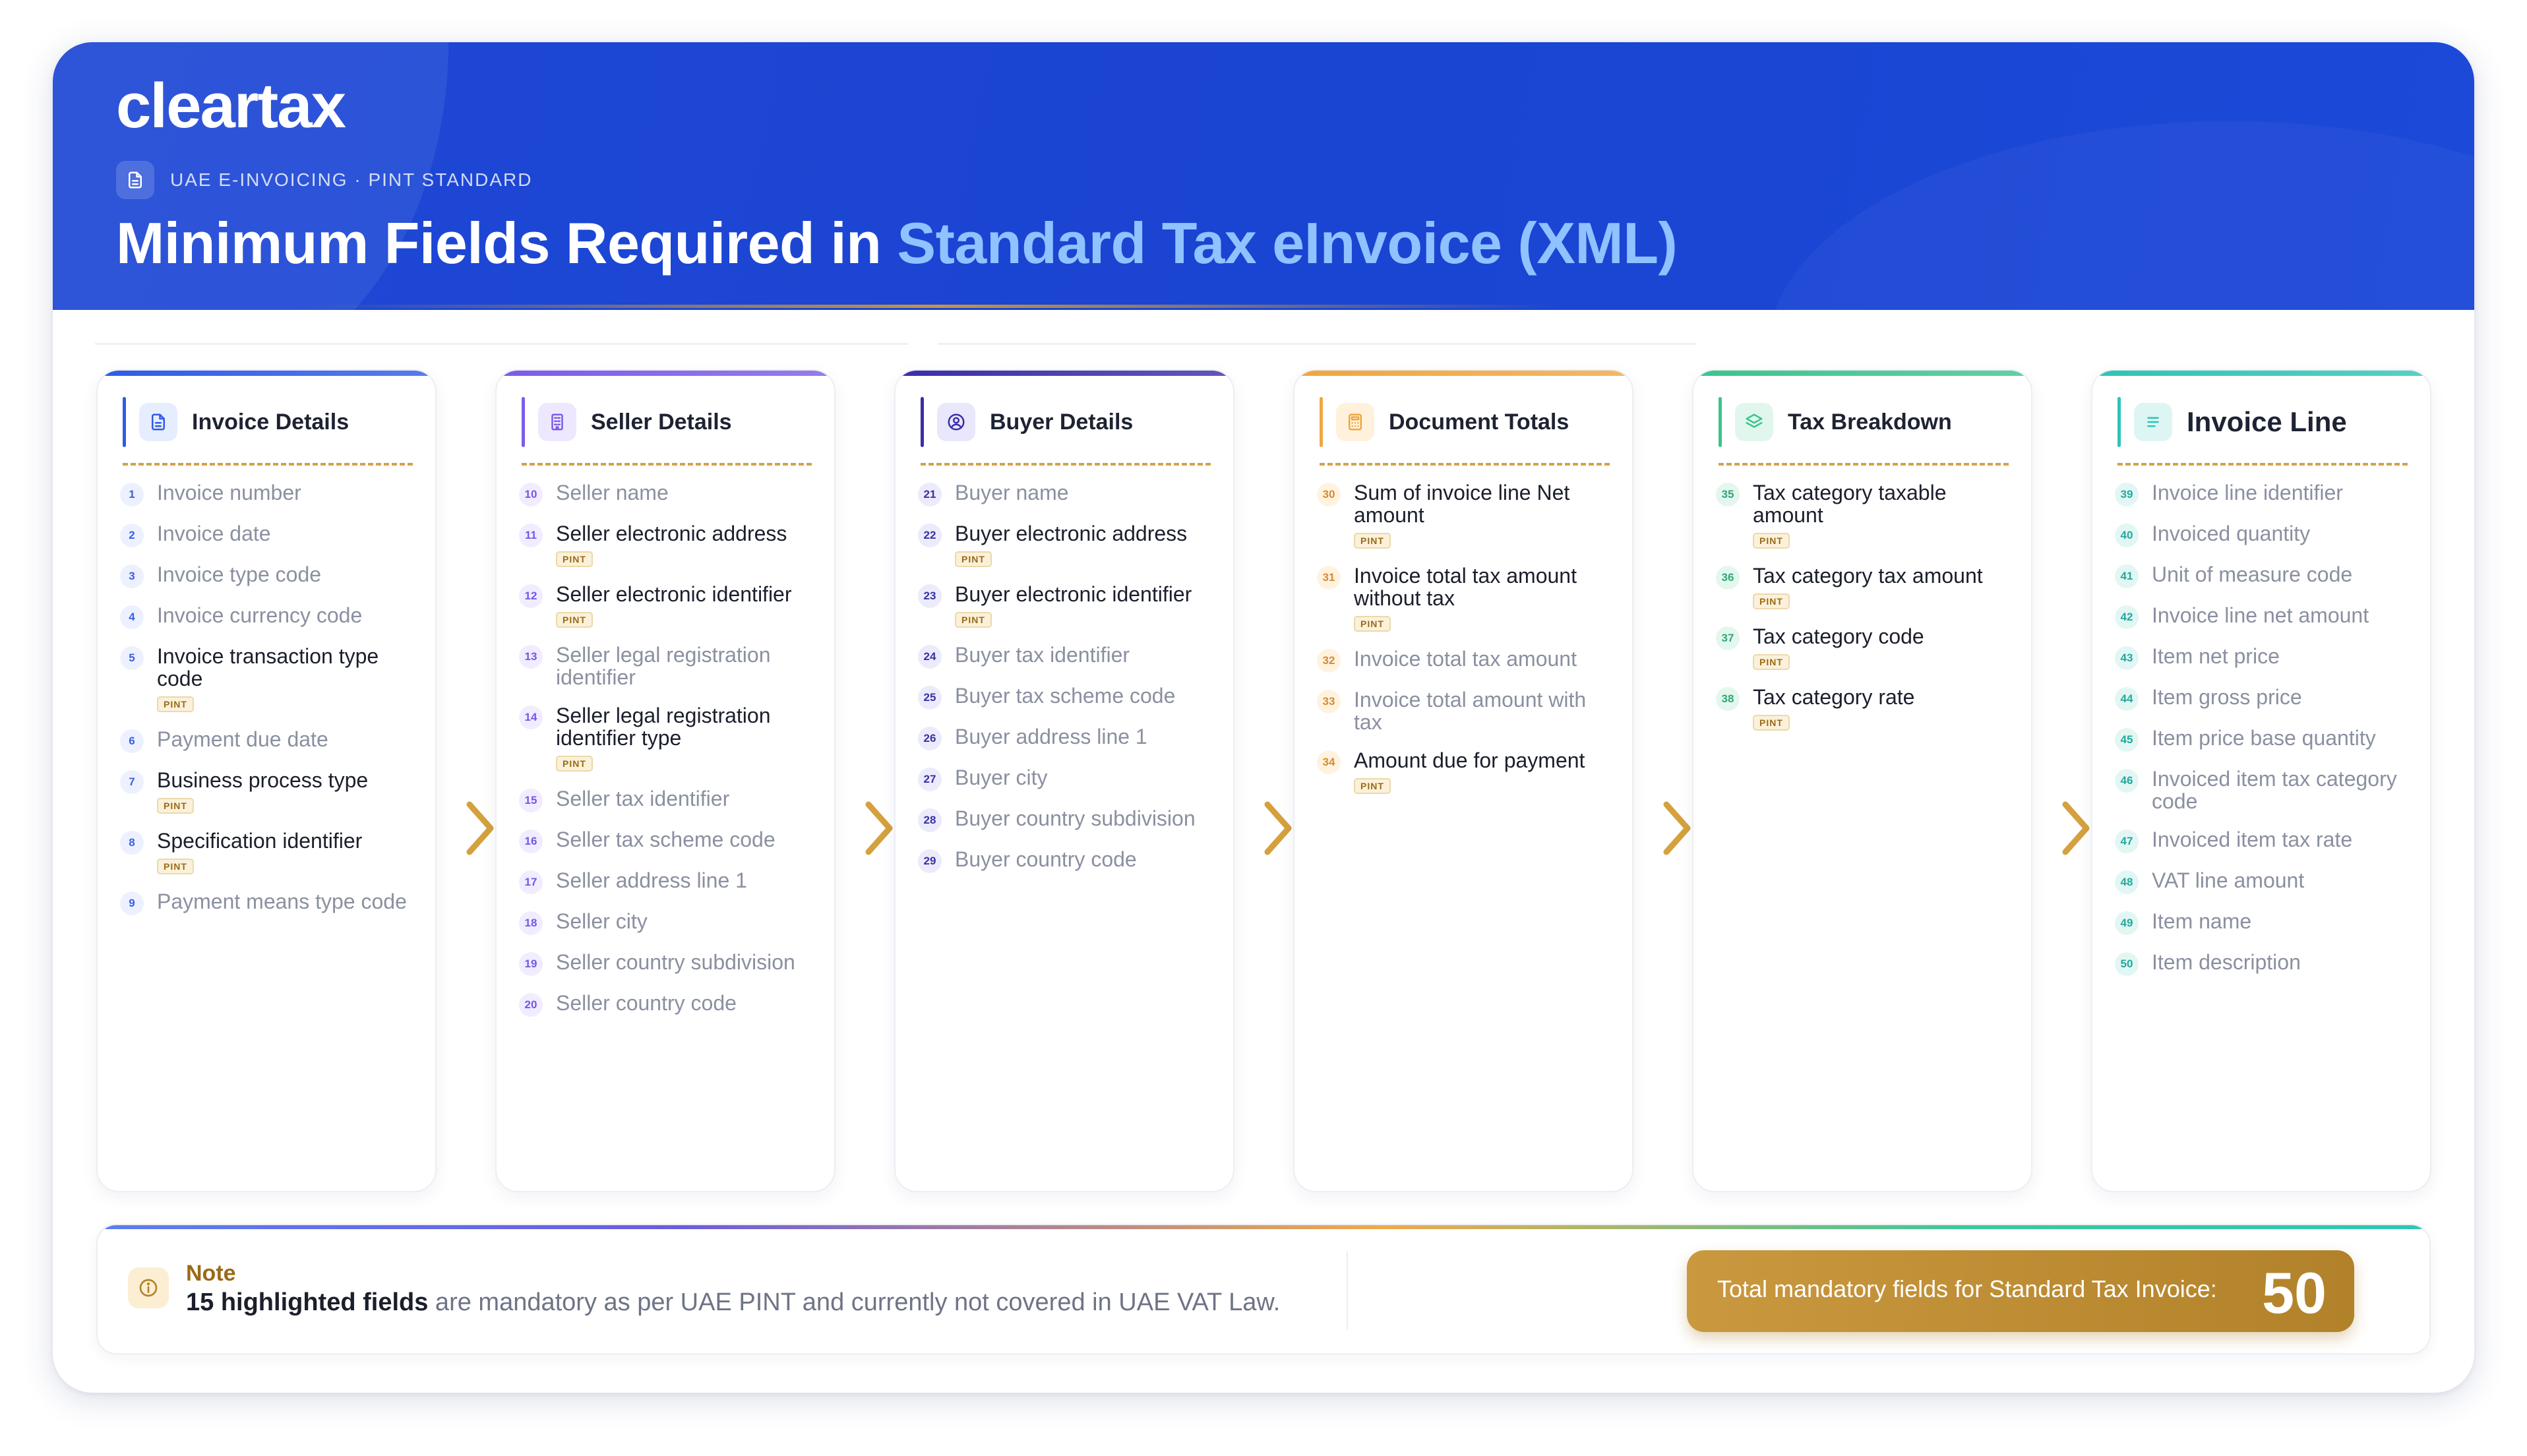 The width and height of the screenshot is (2527, 1456). I want to click on field-item: 38 Tax category rate PINT, so click(1865, 708).